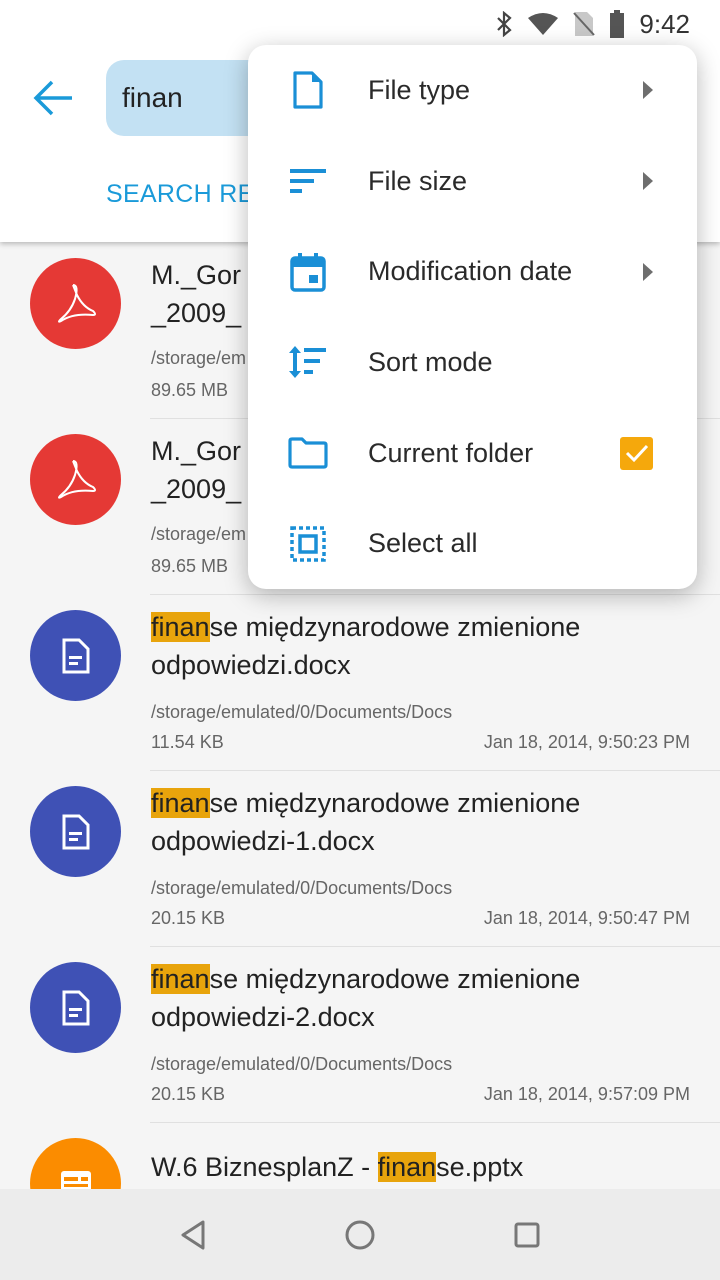 Image resolution: width=720 pixels, height=1280 pixels. Describe the element at coordinates (308, 181) in the screenshot. I see `sort-lines-icon` at that location.